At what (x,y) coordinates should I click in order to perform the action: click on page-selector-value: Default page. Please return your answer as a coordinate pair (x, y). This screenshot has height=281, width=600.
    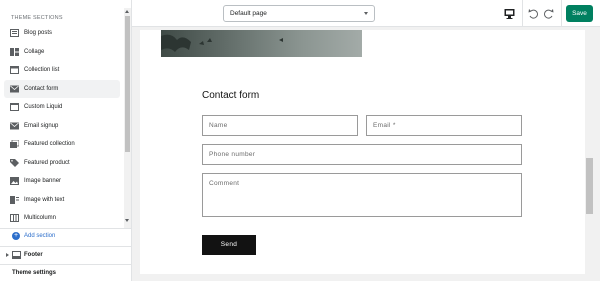
    Looking at the image, I should click on (248, 13).